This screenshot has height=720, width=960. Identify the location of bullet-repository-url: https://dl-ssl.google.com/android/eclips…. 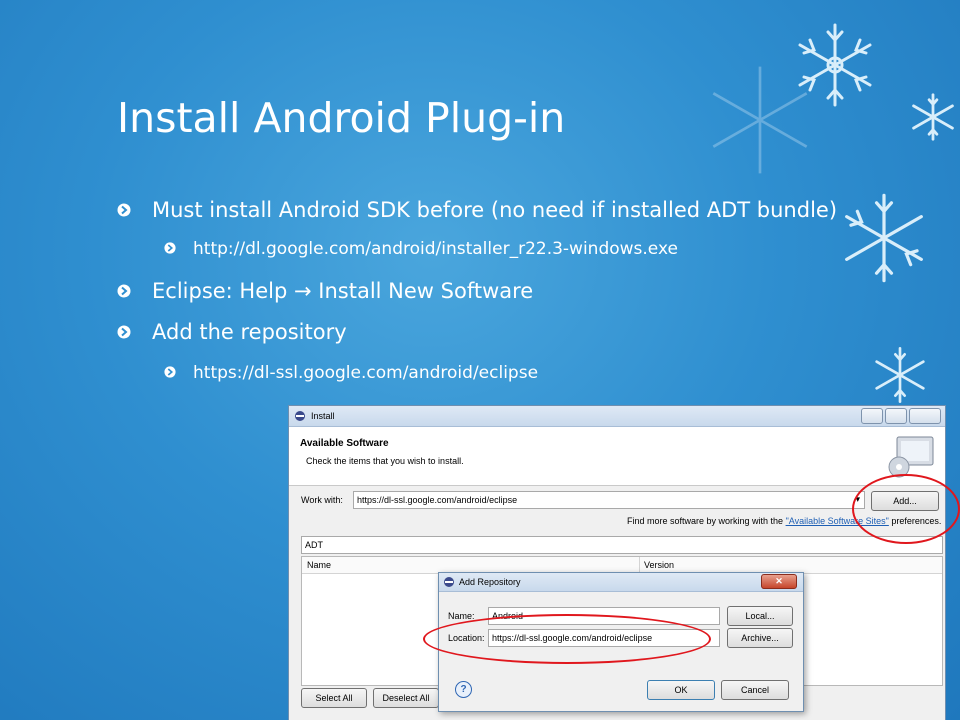
(366, 373).